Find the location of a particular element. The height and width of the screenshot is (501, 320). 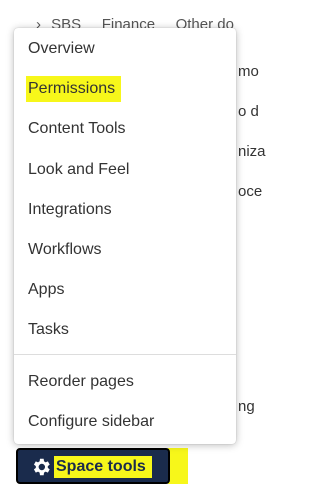

gear-icon is located at coordinates (41, 467).